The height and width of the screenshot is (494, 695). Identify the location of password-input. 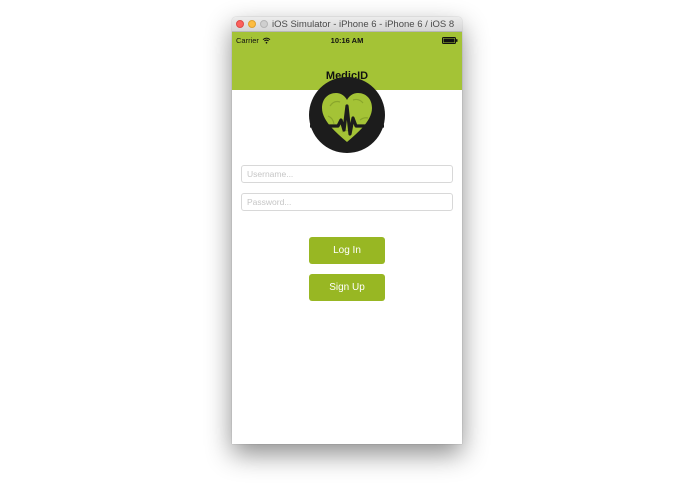
(347, 202).